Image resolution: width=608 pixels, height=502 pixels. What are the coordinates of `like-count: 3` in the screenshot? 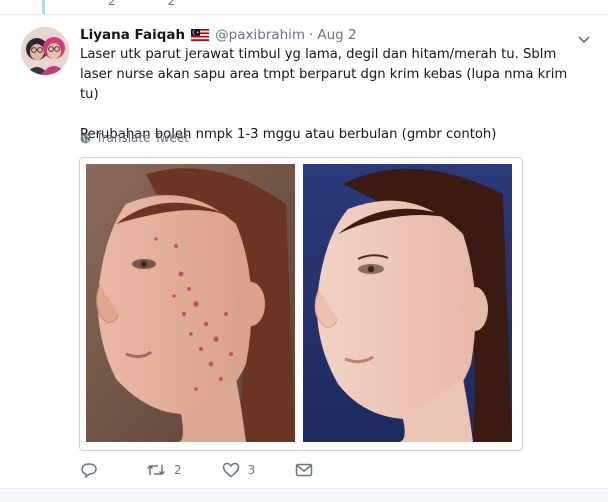 It's located at (251, 470).